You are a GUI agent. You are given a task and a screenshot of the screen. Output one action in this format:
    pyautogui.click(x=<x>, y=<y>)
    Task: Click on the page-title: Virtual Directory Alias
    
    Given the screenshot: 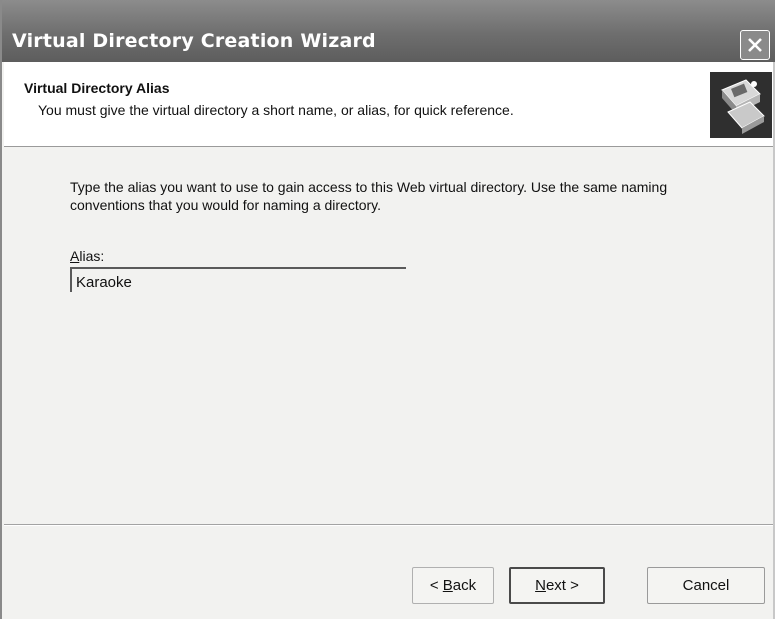 What is the action you would take?
    pyautogui.click(x=97, y=88)
    